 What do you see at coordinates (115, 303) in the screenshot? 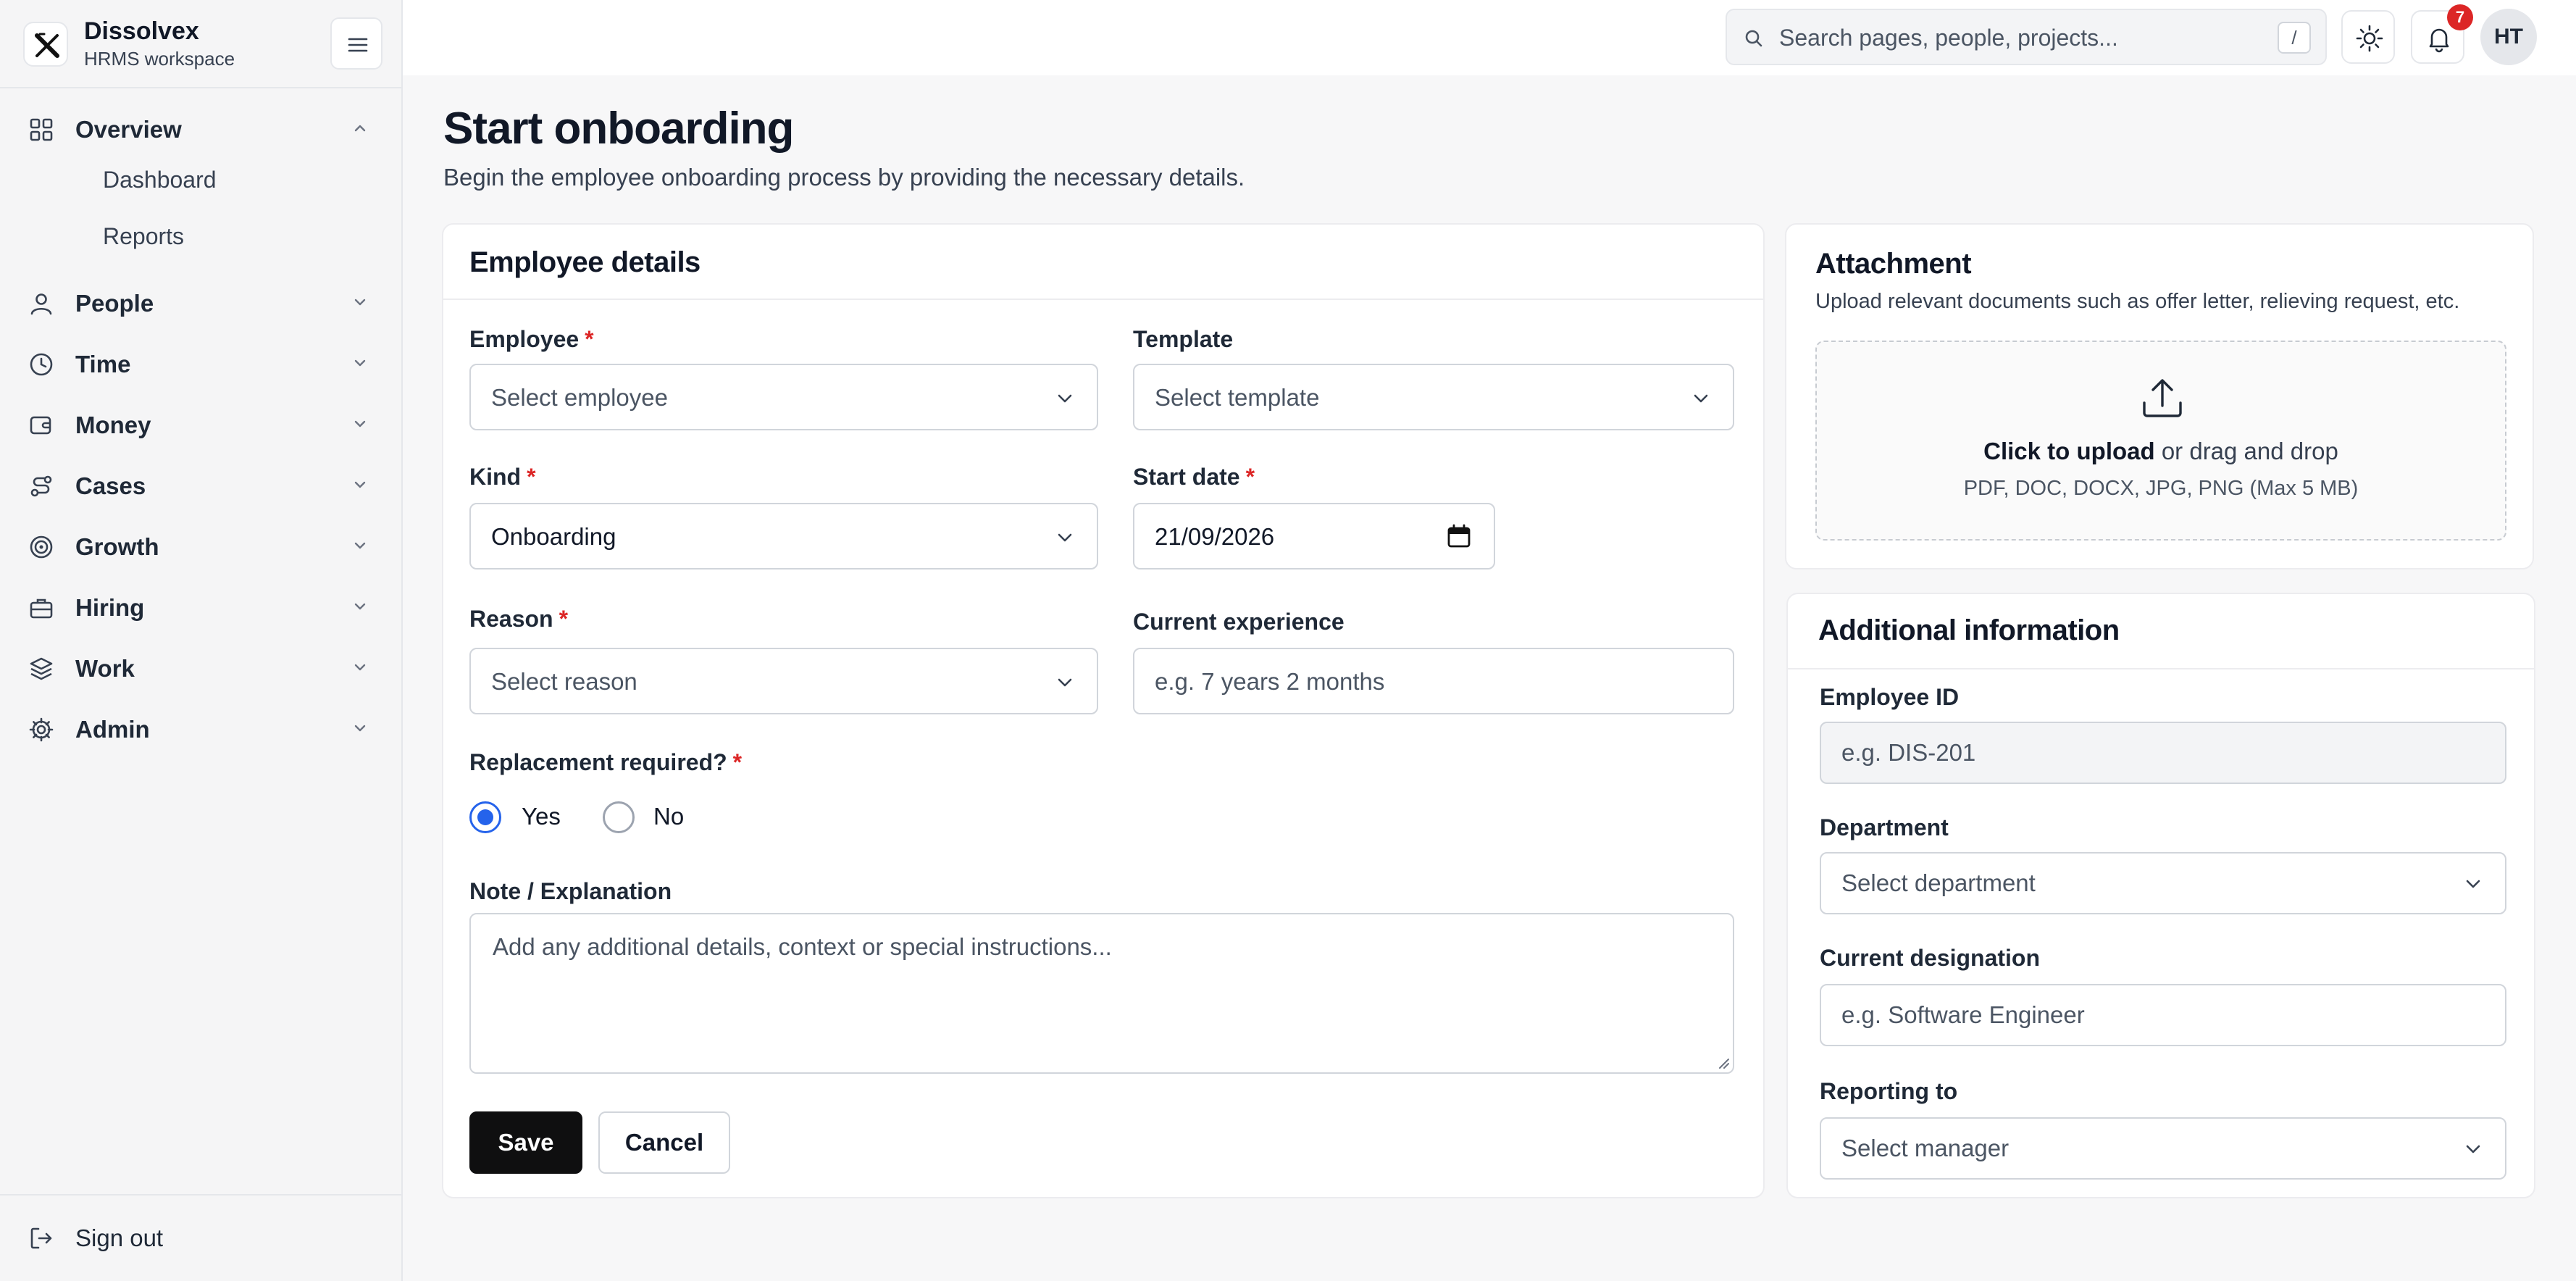
I see `sidebar-item-label: People` at bounding box center [115, 303].